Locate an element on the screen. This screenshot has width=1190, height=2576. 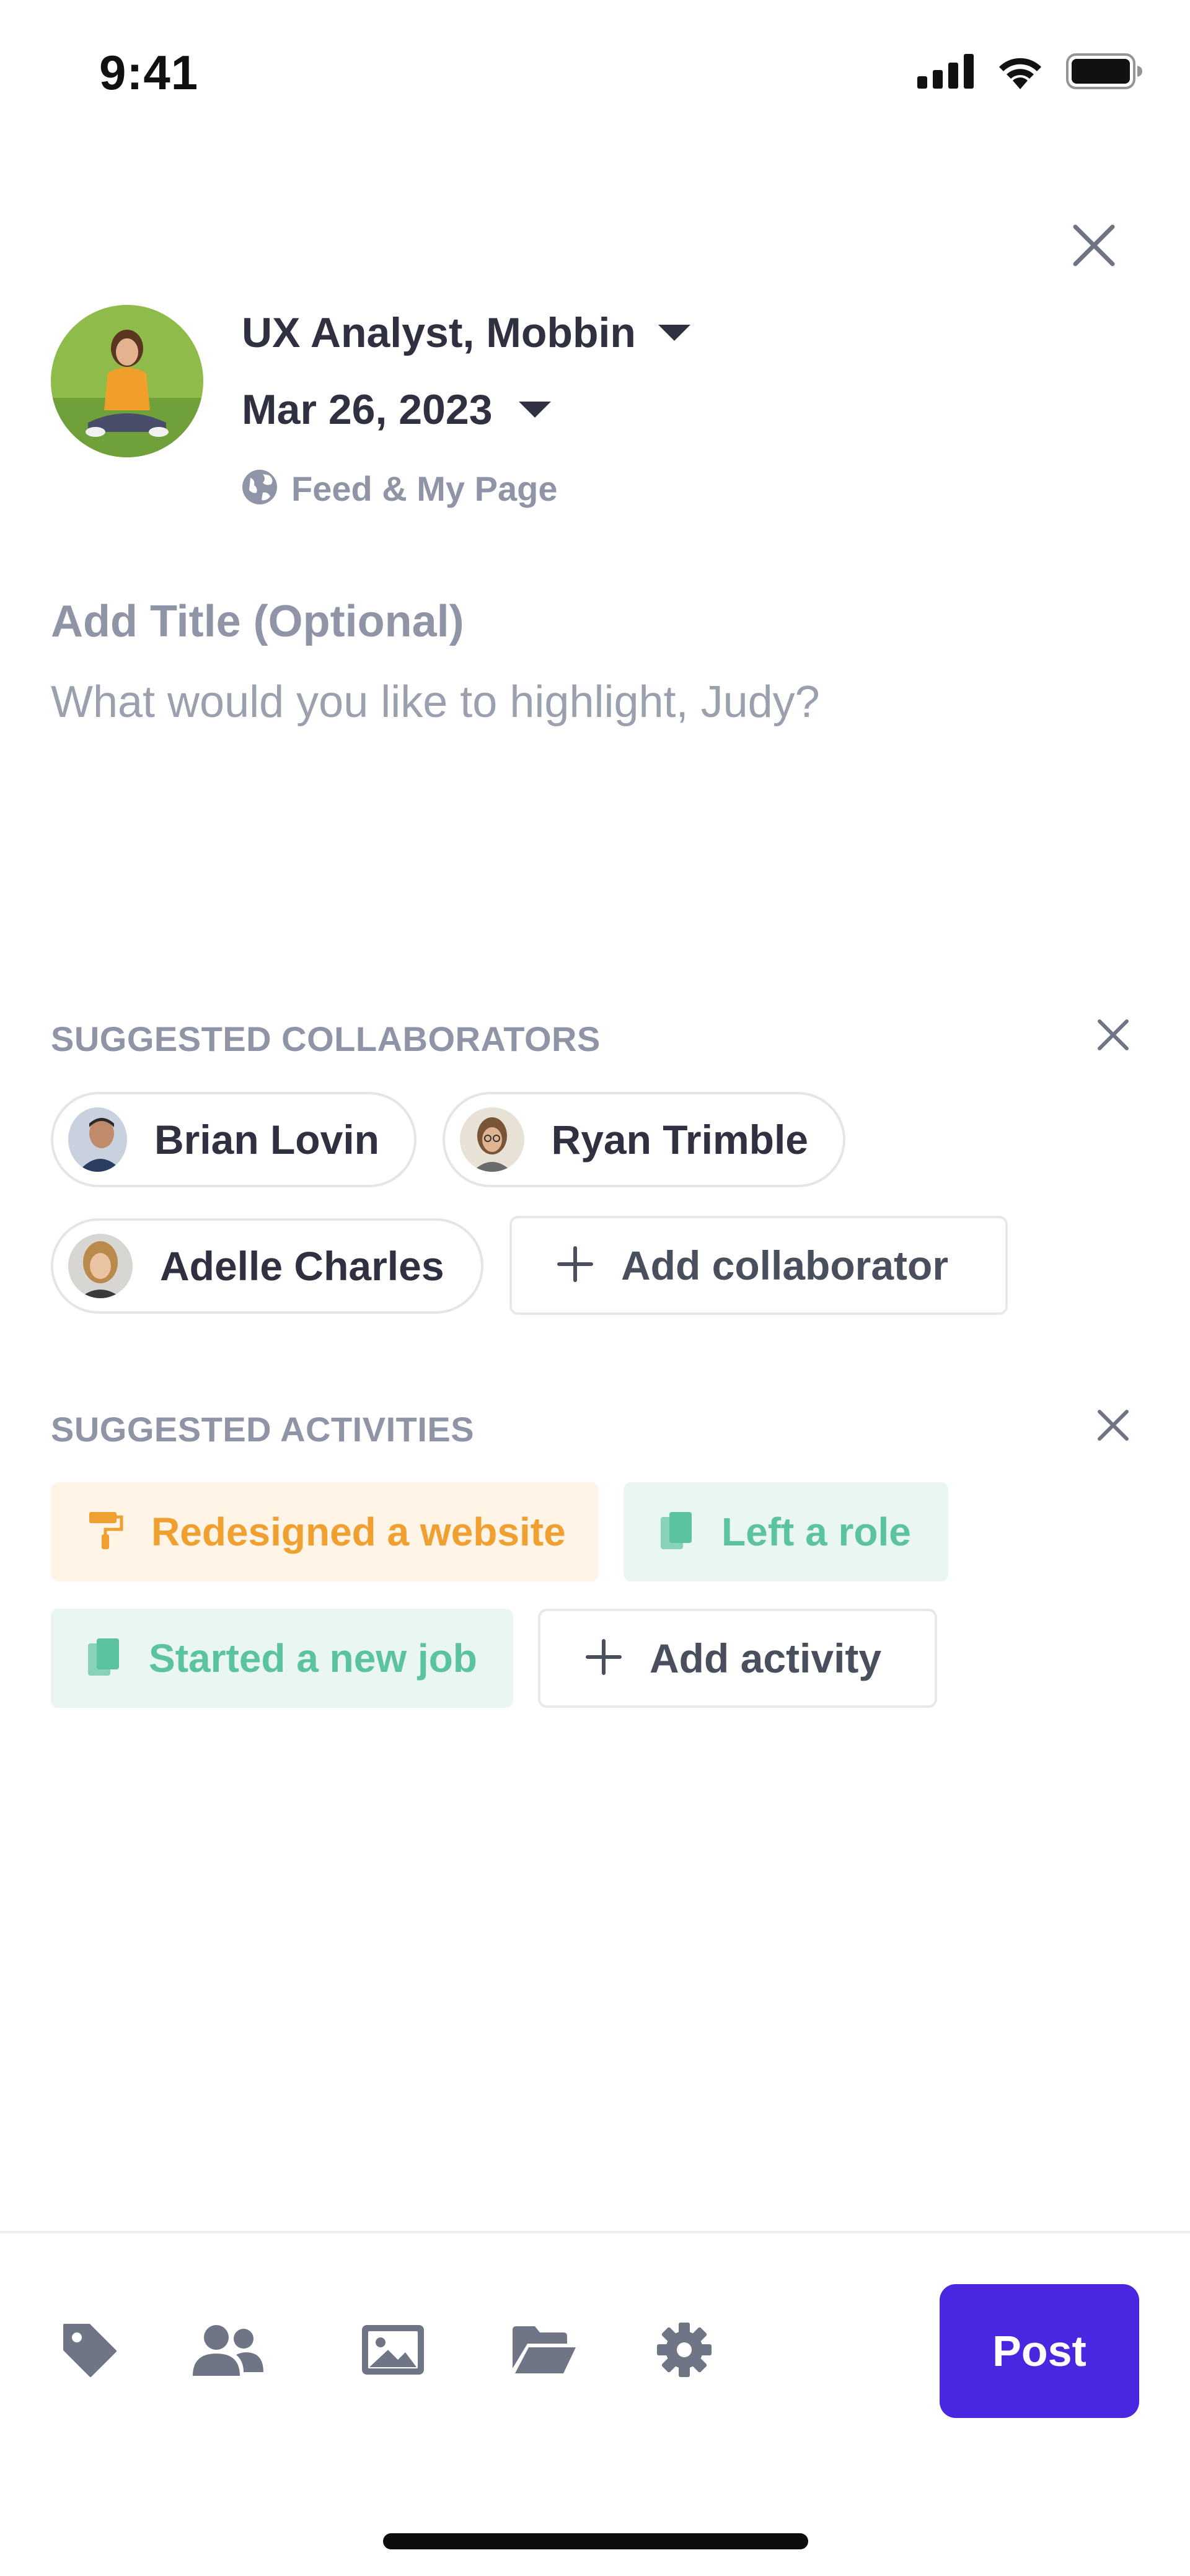
title-input: Add Title (Optional) is located at coordinates (257, 622).